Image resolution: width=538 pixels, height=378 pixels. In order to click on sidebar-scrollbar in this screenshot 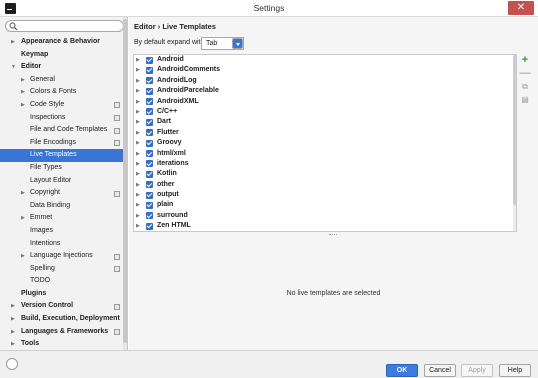, I will do `click(125, 183)`.